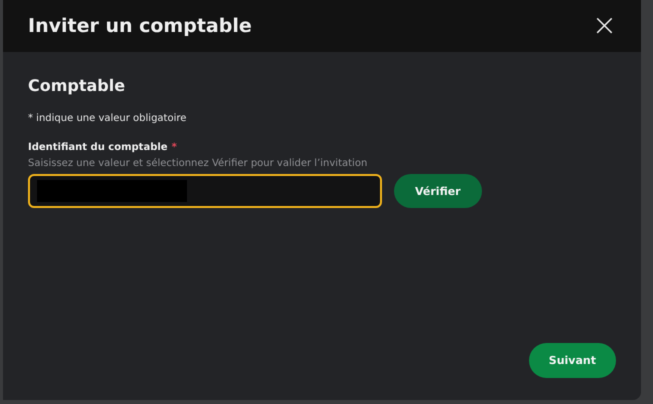 The width and height of the screenshot is (653, 404). I want to click on next-button: Suivant, so click(572, 360).